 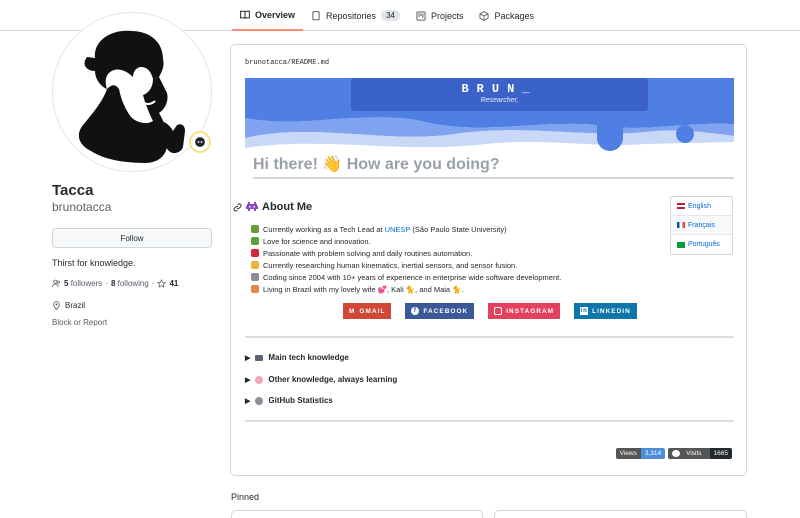 I want to click on stars-count: 41, so click(x=174, y=283).